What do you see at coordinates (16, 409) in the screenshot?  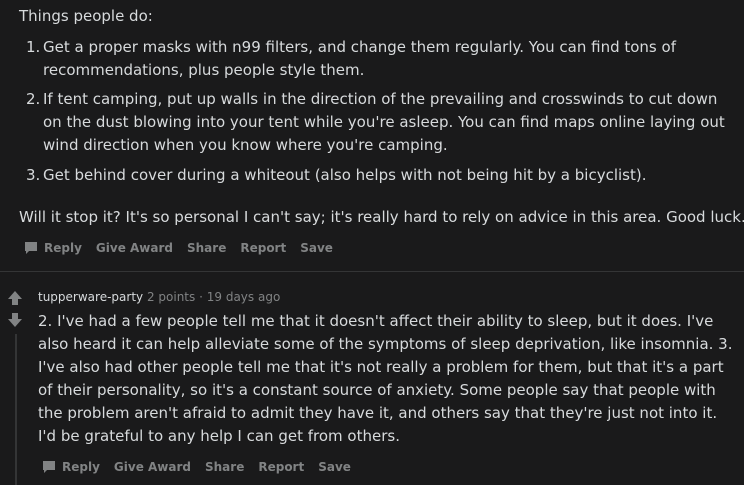 I see `thread-line` at bounding box center [16, 409].